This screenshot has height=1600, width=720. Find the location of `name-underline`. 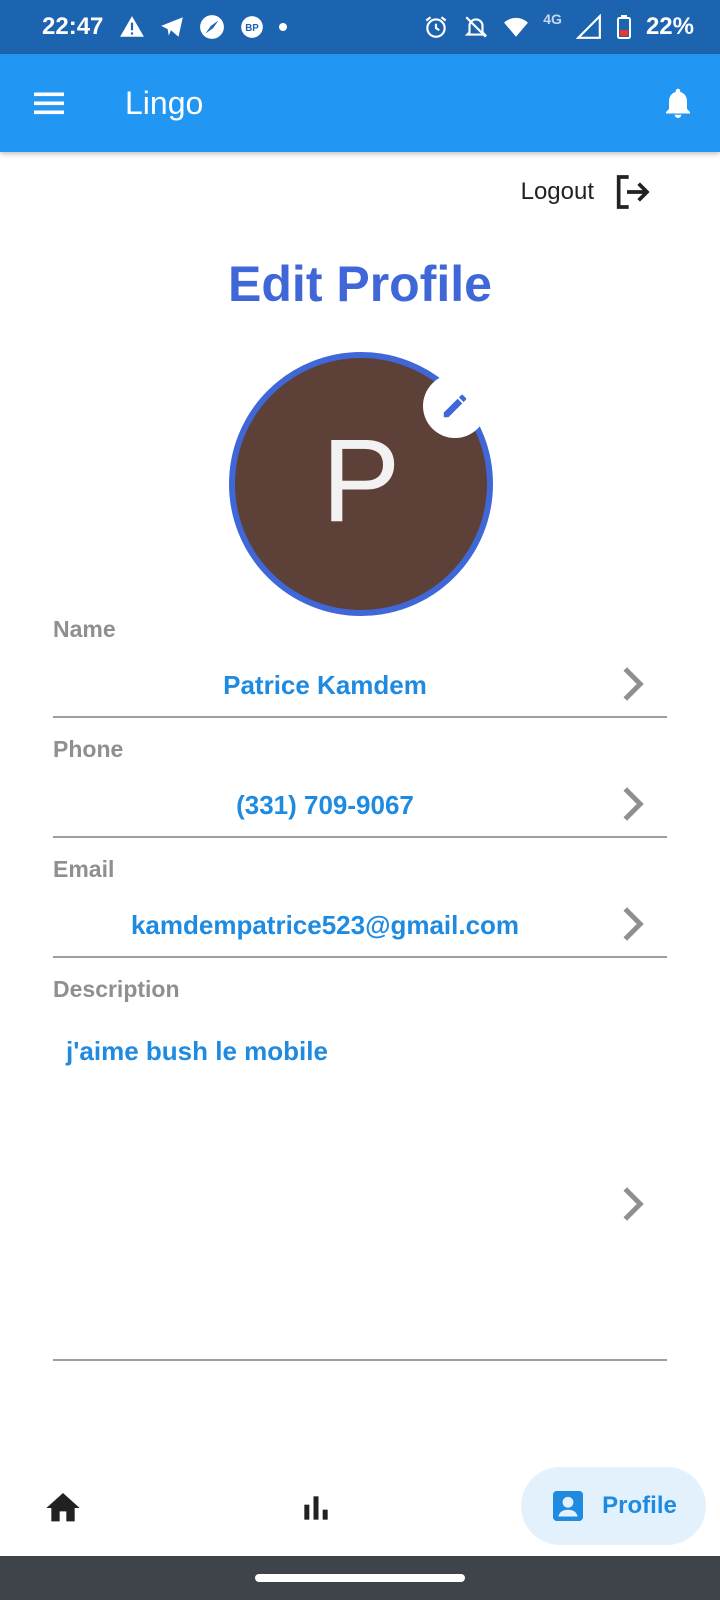

name-underline is located at coordinates (360, 717).